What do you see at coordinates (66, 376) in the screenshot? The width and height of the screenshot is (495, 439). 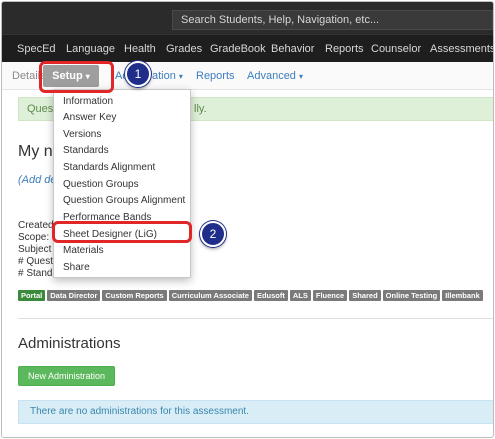 I see `new-administration-button: New Administration` at bounding box center [66, 376].